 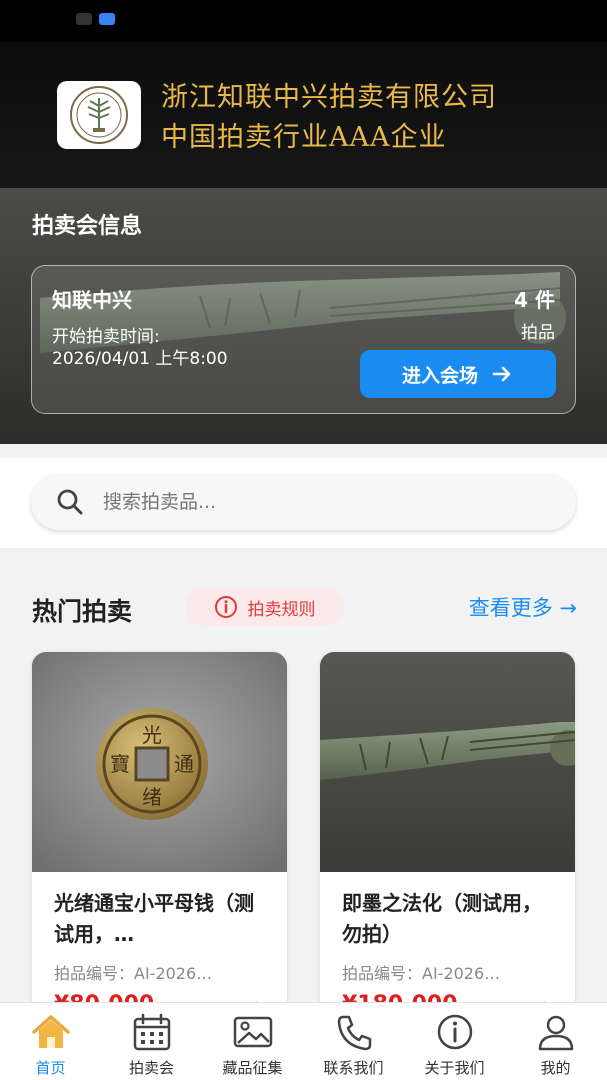 What do you see at coordinates (501, 374) in the screenshot?
I see `arrow-right-icon` at bounding box center [501, 374].